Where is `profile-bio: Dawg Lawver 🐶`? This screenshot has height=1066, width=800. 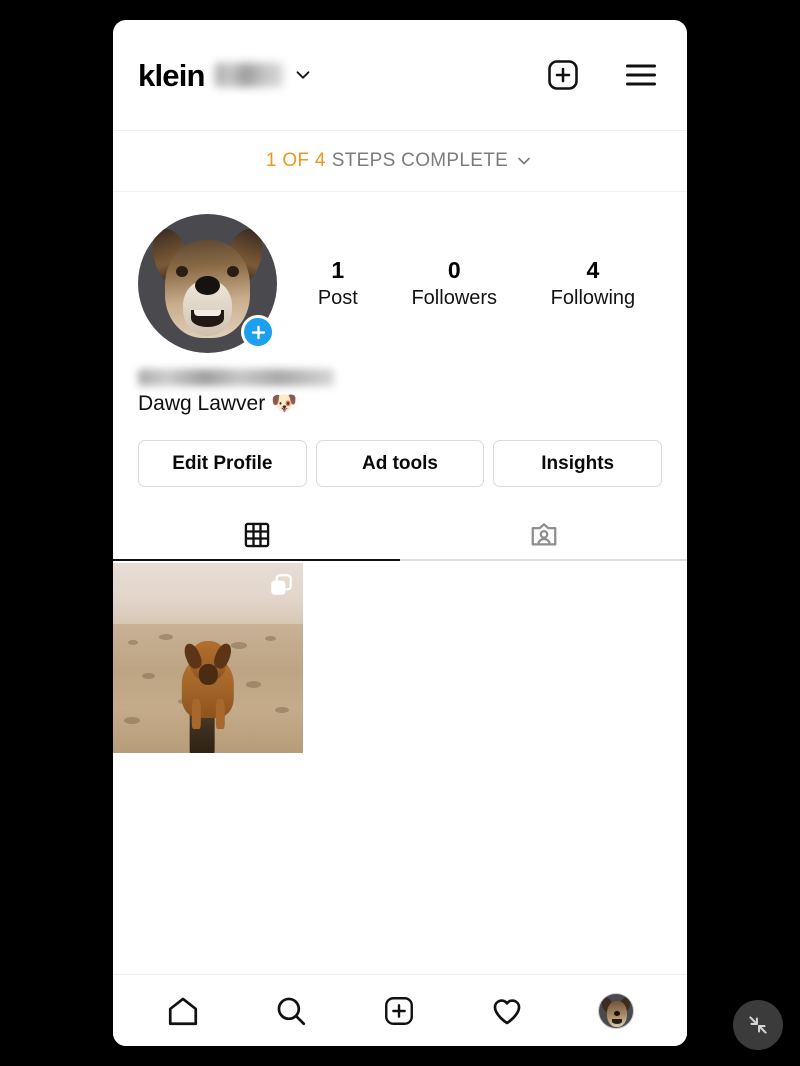 profile-bio: Dawg Lawver 🐶 is located at coordinates (218, 403).